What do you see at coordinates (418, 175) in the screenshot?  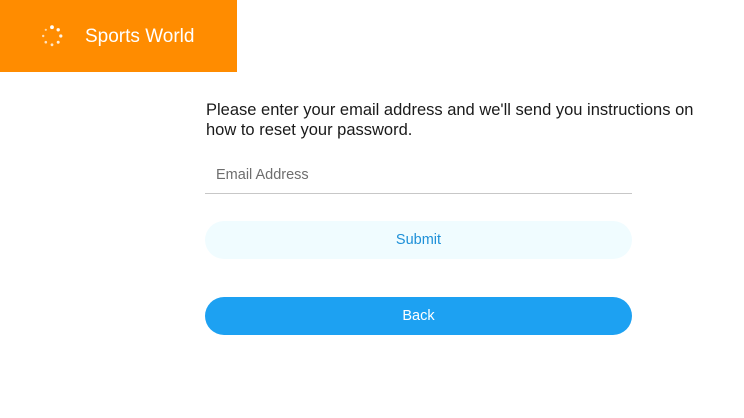 I see `email-field` at bounding box center [418, 175].